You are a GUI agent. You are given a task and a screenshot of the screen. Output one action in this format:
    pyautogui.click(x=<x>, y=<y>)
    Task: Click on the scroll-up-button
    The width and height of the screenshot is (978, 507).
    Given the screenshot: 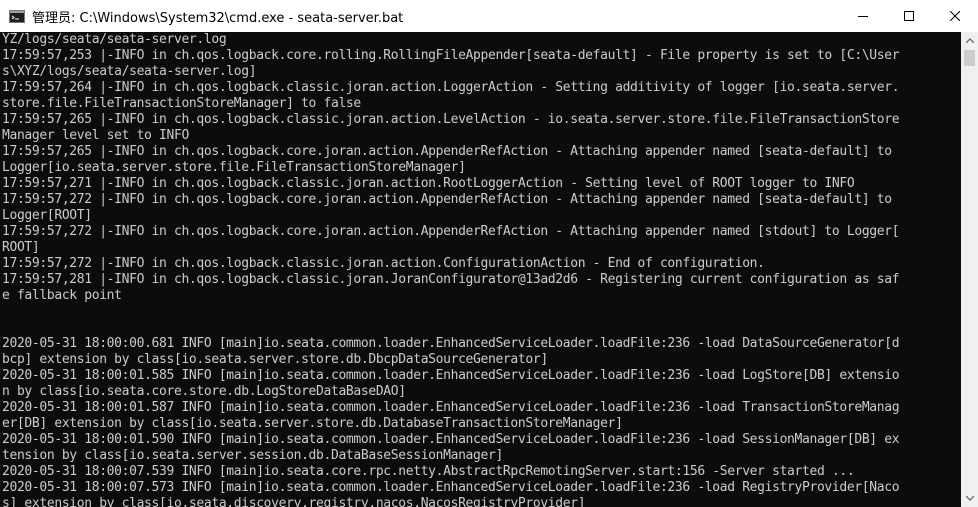 What is the action you would take?
    pyautogui.click(x=969, y=40)
    